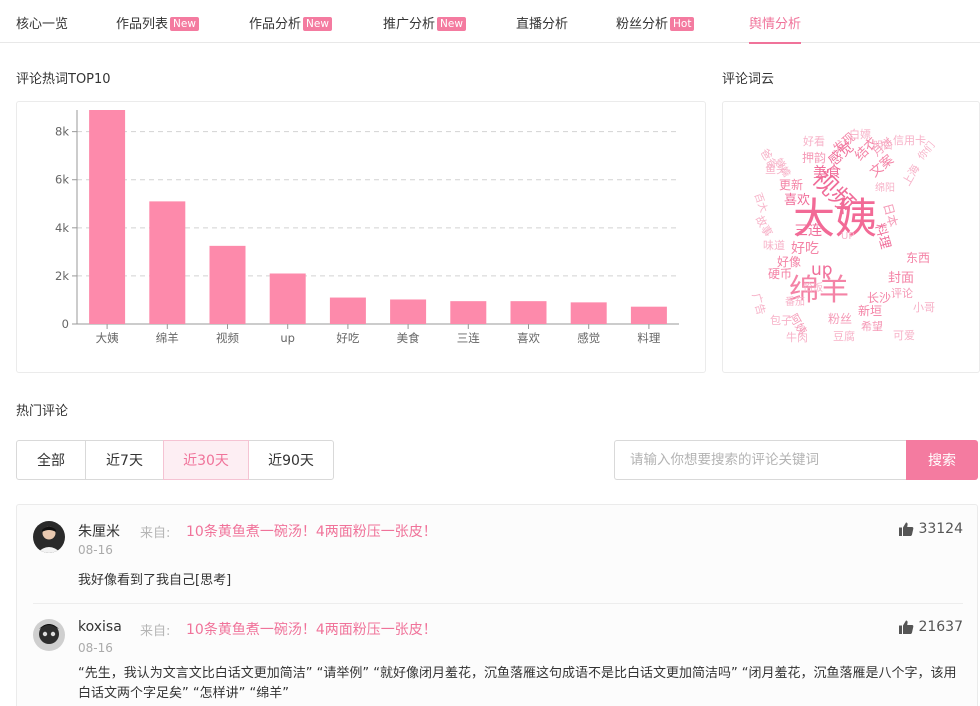 The height and width of the screenshot is (706, 980). What do you see at coordinates (287, 338) in the screenshot?
I see `x-tick-label: up` at bounding box center [287, 338].